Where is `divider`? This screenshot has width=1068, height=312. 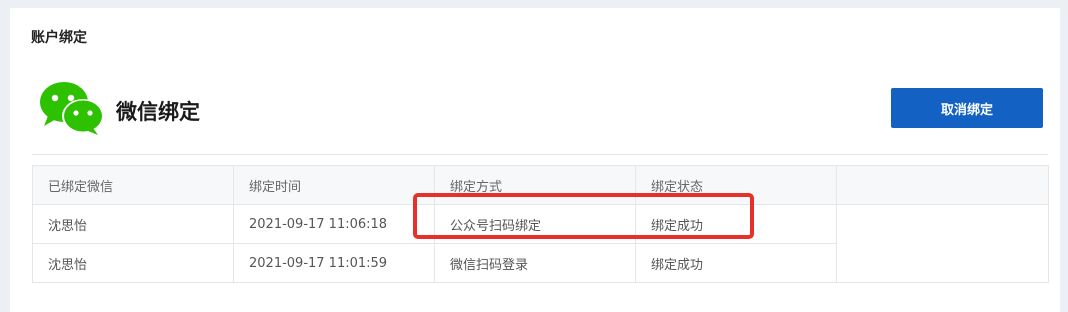
divider is located at coordinates (540, 154).